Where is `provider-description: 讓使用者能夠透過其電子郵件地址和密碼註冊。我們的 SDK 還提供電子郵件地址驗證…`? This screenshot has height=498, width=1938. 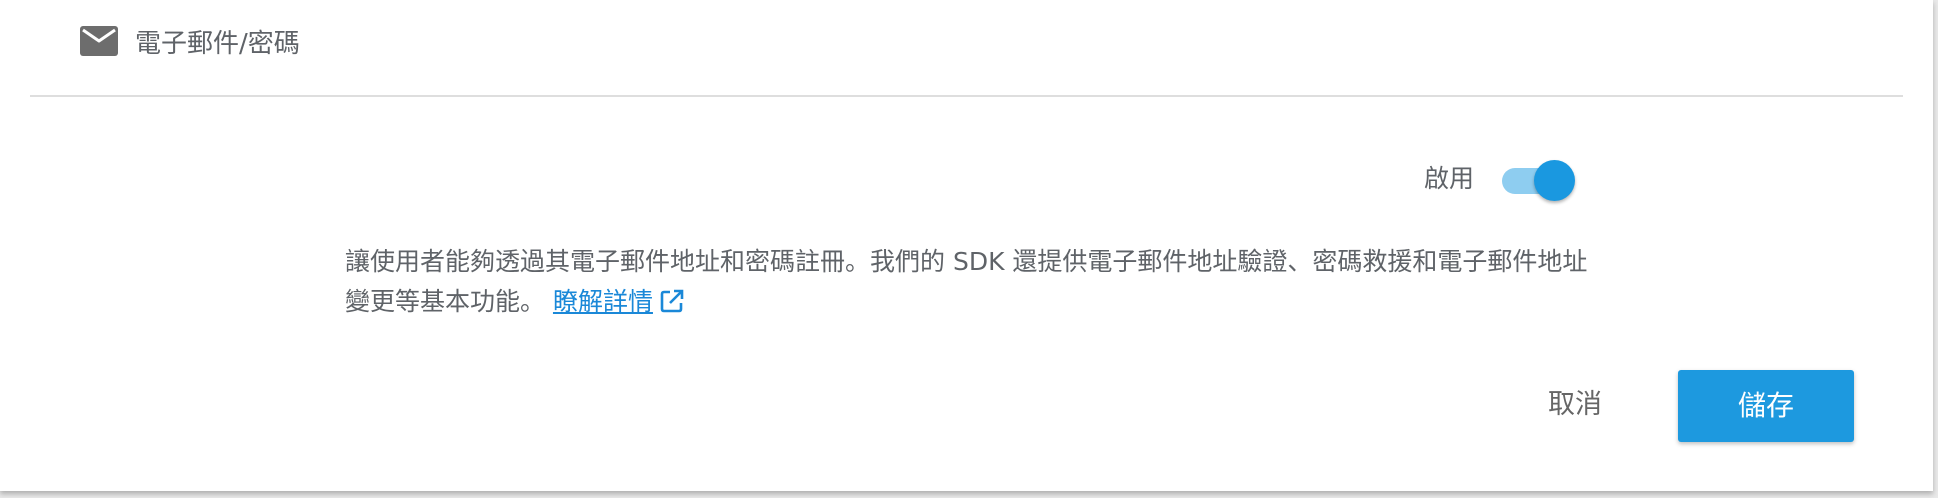 provider-description: 讓使用者能夠透過其電子郵件地址和密碼註冊。我們的 SDK 還提供電子郵件地址驗證… is located at coordinates (967, 282).